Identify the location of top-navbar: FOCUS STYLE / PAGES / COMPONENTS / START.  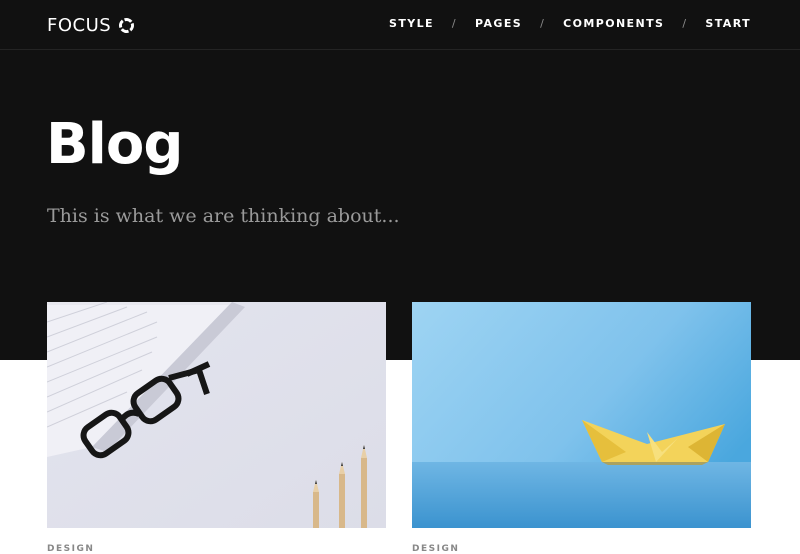
(400, 25).